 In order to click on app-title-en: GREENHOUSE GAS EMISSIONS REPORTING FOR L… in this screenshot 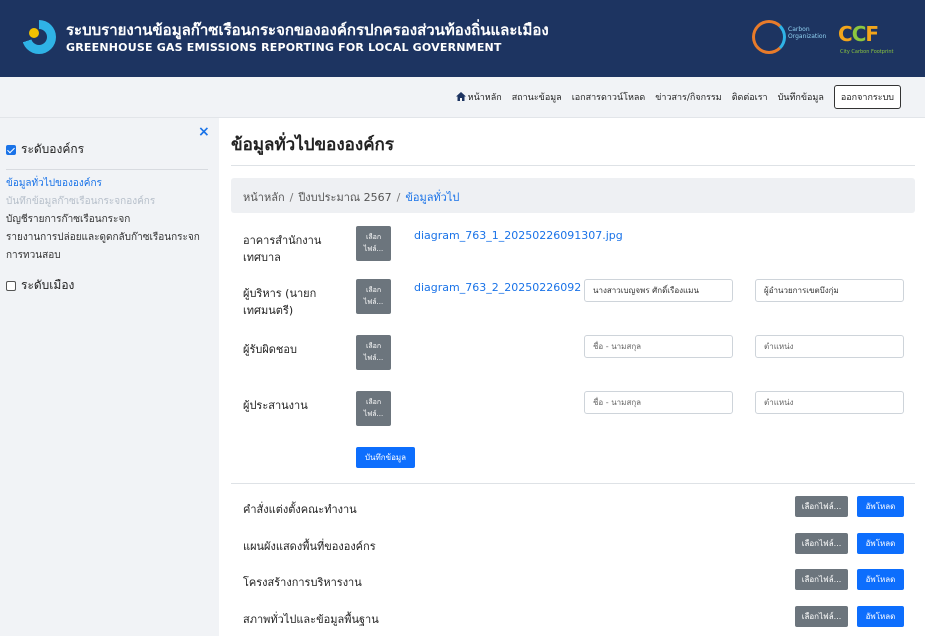, I will do `click(284, 47)`.